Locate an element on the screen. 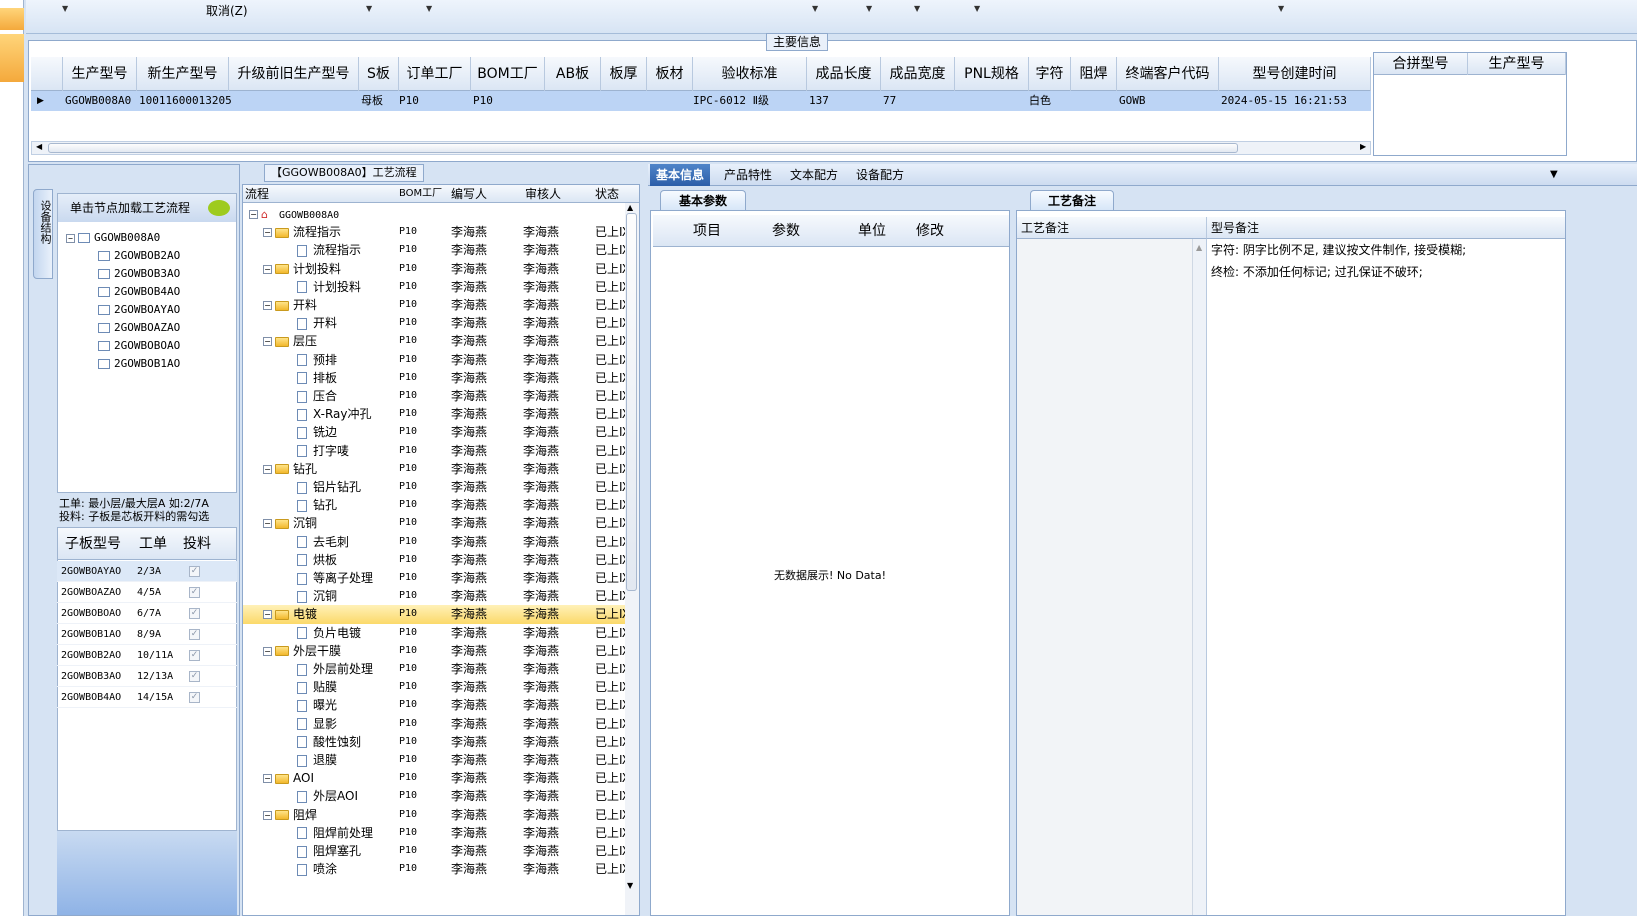 Image resolution: width=1637 pixels, height=916 pixels. col-header: 板材 is located at coordinates (670, 74).